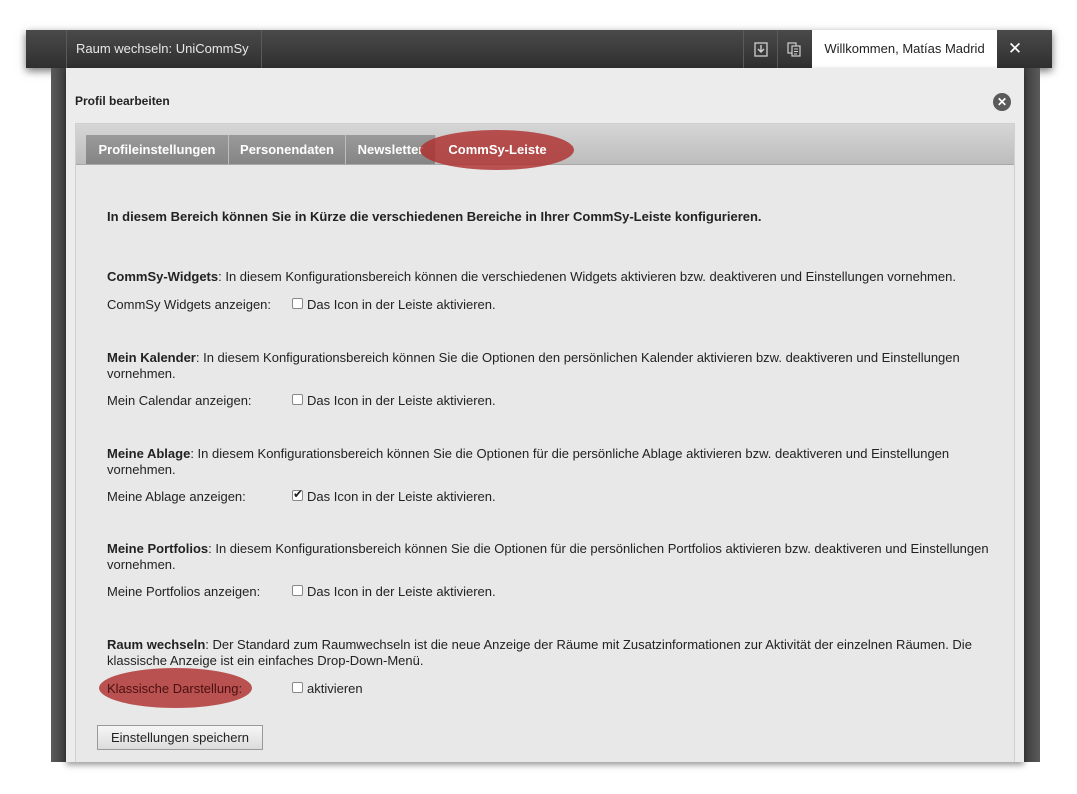  I want to click on tab-personendaten: Personendaten, so click(287, 149).